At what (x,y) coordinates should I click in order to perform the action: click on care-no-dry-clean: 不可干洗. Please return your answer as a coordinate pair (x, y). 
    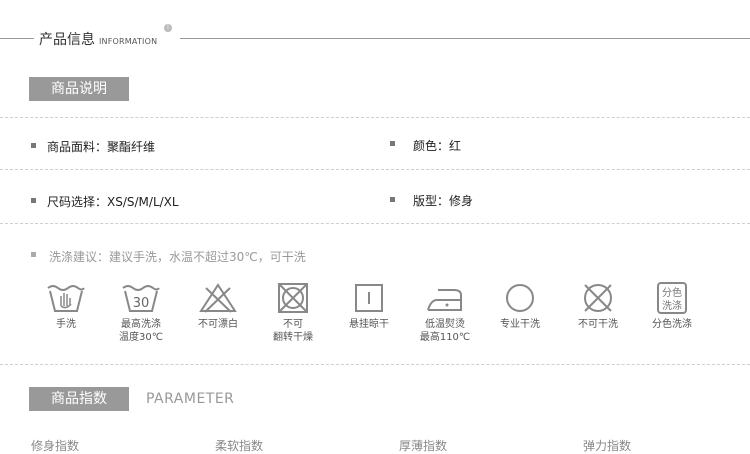
    Looking at the image, I should click on (598, 306).